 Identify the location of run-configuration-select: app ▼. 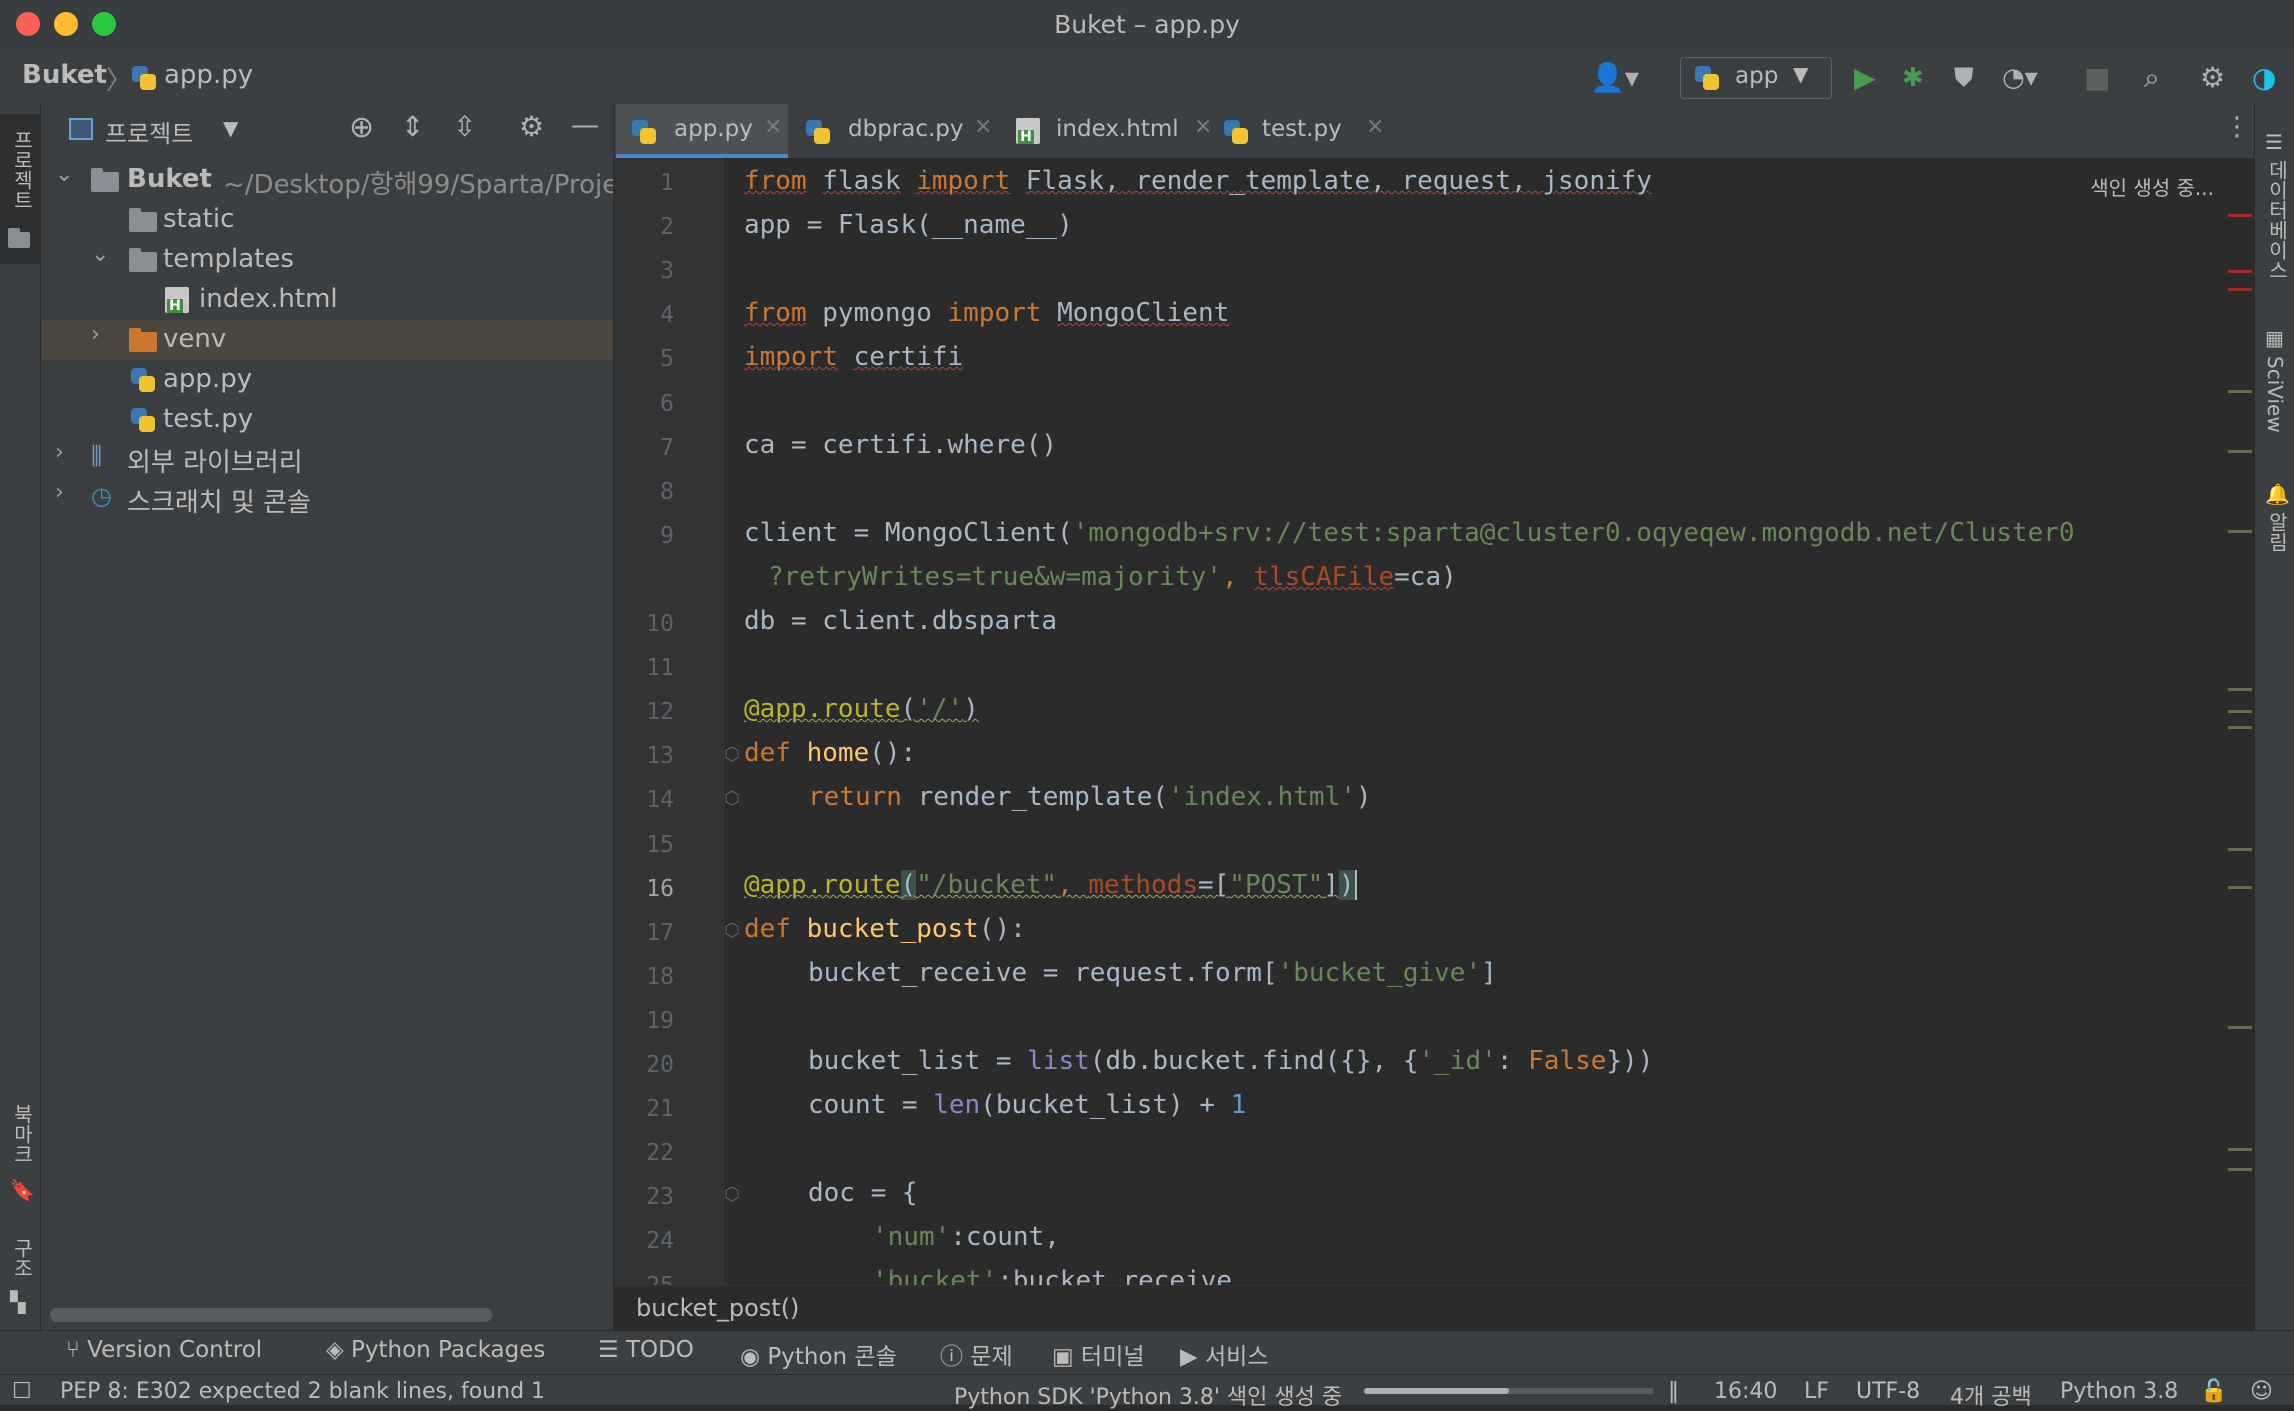
(1756, 78).